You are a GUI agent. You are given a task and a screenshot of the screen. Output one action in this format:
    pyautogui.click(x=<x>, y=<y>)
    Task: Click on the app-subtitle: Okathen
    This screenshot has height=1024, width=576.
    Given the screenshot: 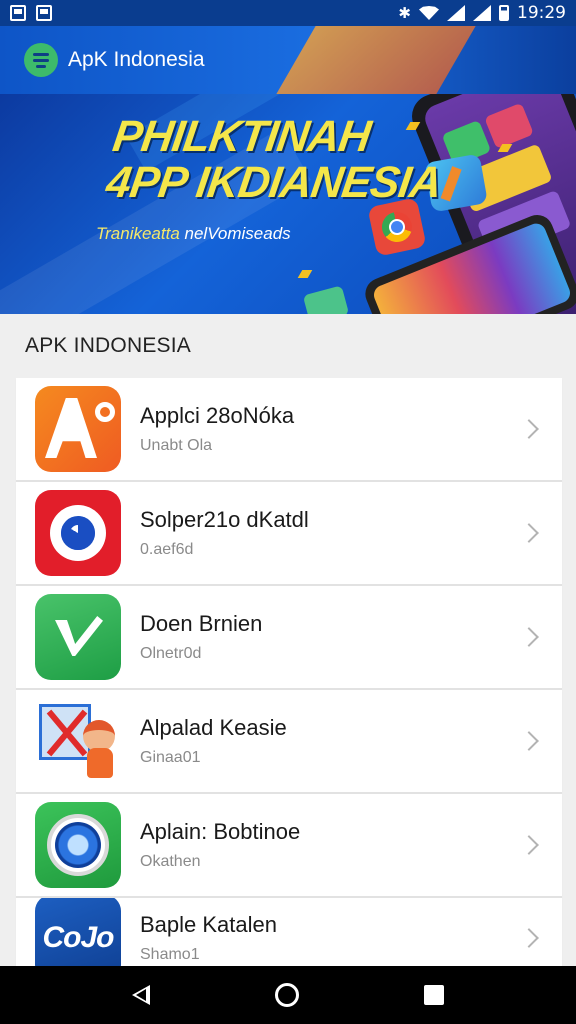 What is the action you would take?
    pyautogui.click(x=170, y=861)
    